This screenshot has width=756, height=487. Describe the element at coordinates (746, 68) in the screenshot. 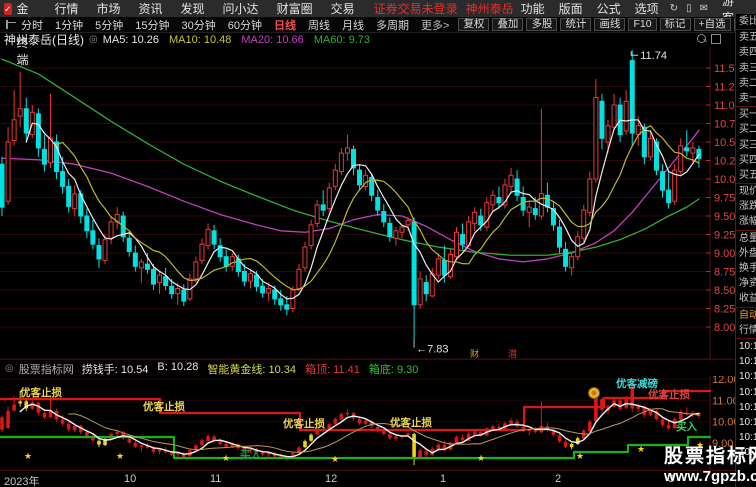

I see `quote-row-3: 卖三` at that location.